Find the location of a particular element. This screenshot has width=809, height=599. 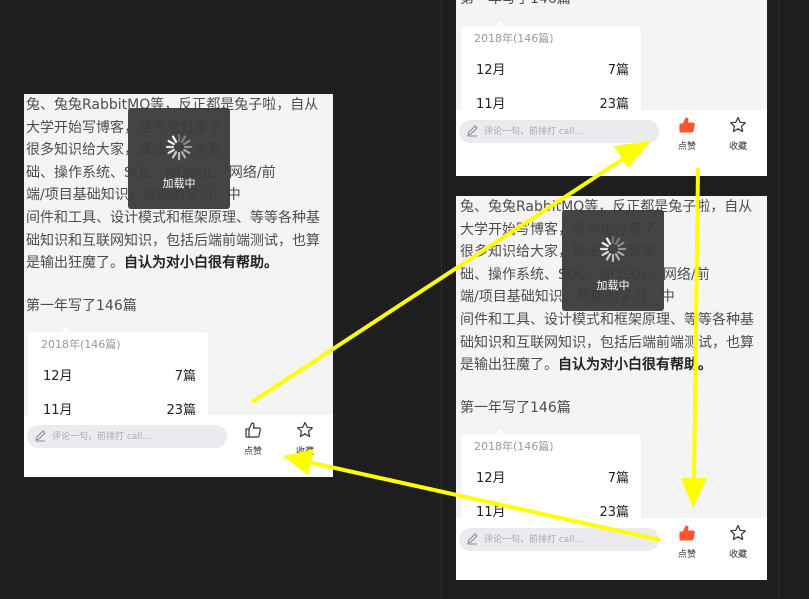

arrow-top-right-to-bottom-right is located at coordinates (694, 337).